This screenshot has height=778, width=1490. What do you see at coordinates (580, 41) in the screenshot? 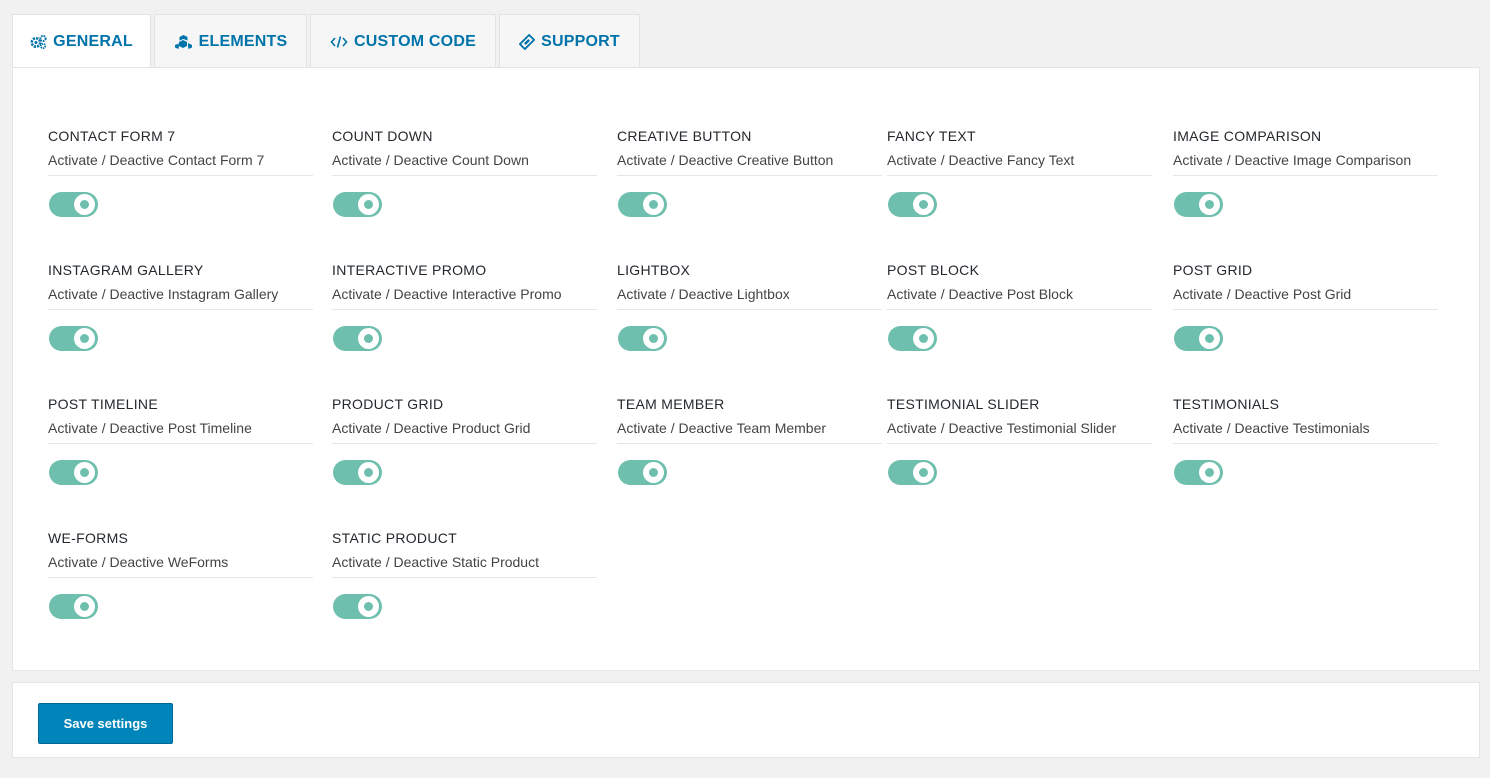
I see `tab-support-label: SUPPORT` at bounding box center [580, 41].